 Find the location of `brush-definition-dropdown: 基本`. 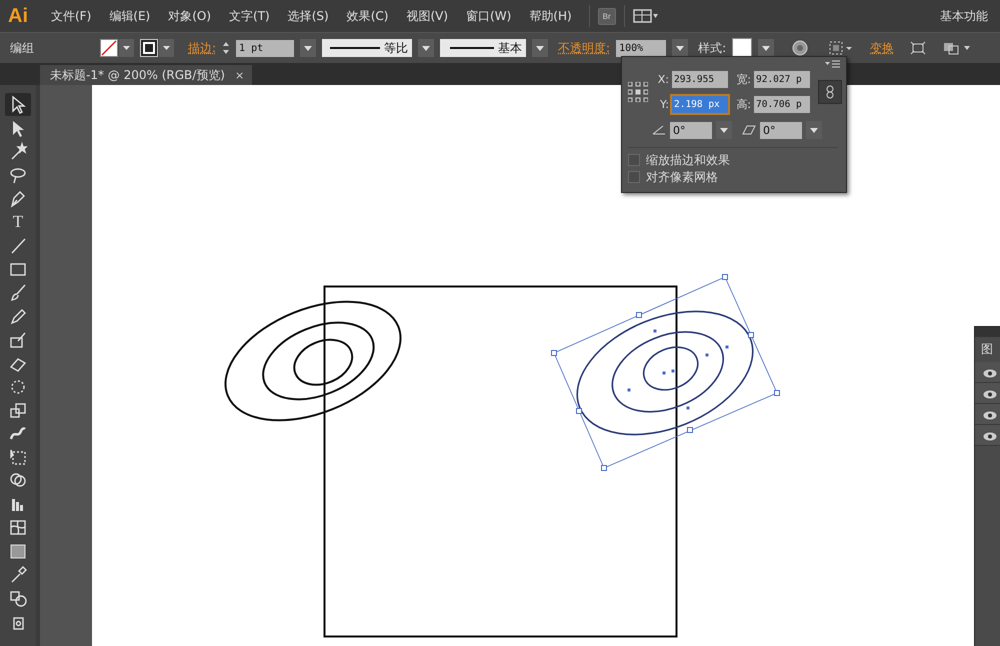

brush-definition-dropdown: 基本 is located at coordinates (483, 48).